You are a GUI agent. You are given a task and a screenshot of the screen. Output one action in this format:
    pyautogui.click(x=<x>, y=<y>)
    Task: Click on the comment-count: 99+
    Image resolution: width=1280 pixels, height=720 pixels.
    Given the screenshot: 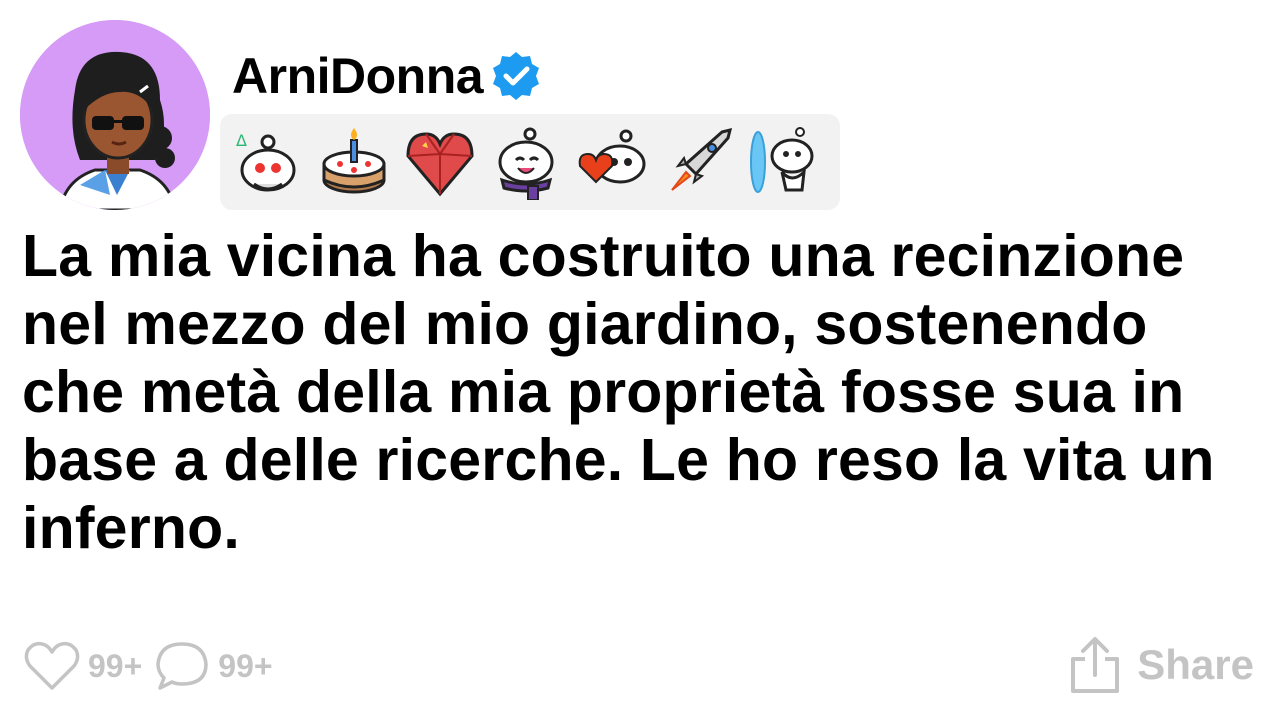 What is the action you would take?
    pyautogui.click(x=245, y=665)
    